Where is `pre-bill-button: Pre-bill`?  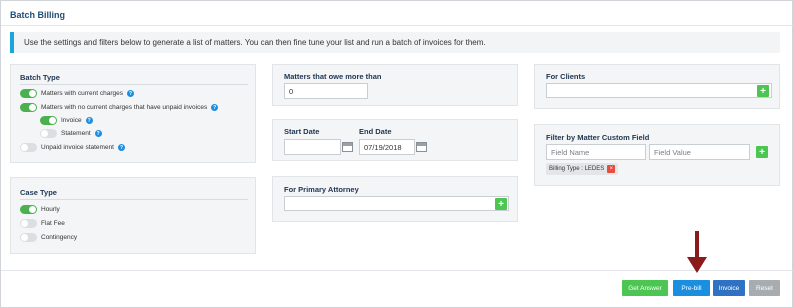 pre-bill-button: Pre-bill is located at coordinates (691, 288).